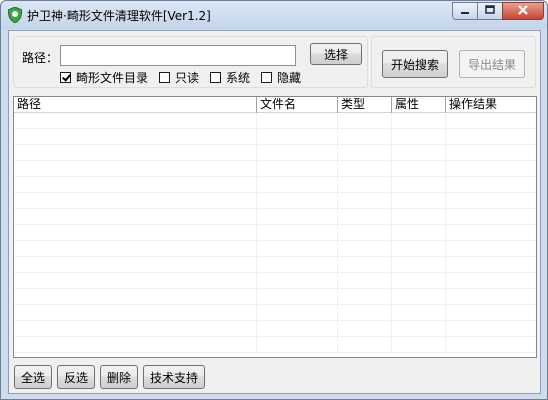 This screenshot has width=548, height=400. Describe the element at coordinates (15, 15) in the screenshot. I see `shield-icon` at that location.